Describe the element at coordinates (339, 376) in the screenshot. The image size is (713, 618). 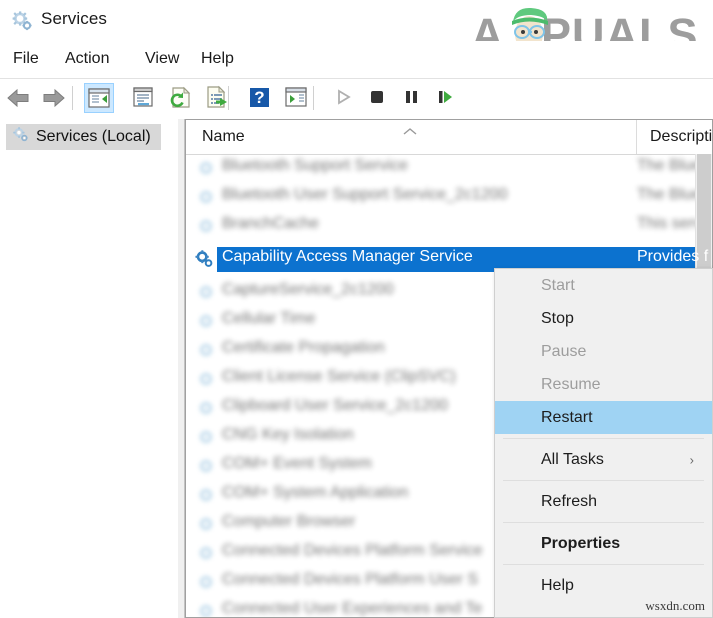
I see `service-name: Client License Service (ClipSVC)` at that location.